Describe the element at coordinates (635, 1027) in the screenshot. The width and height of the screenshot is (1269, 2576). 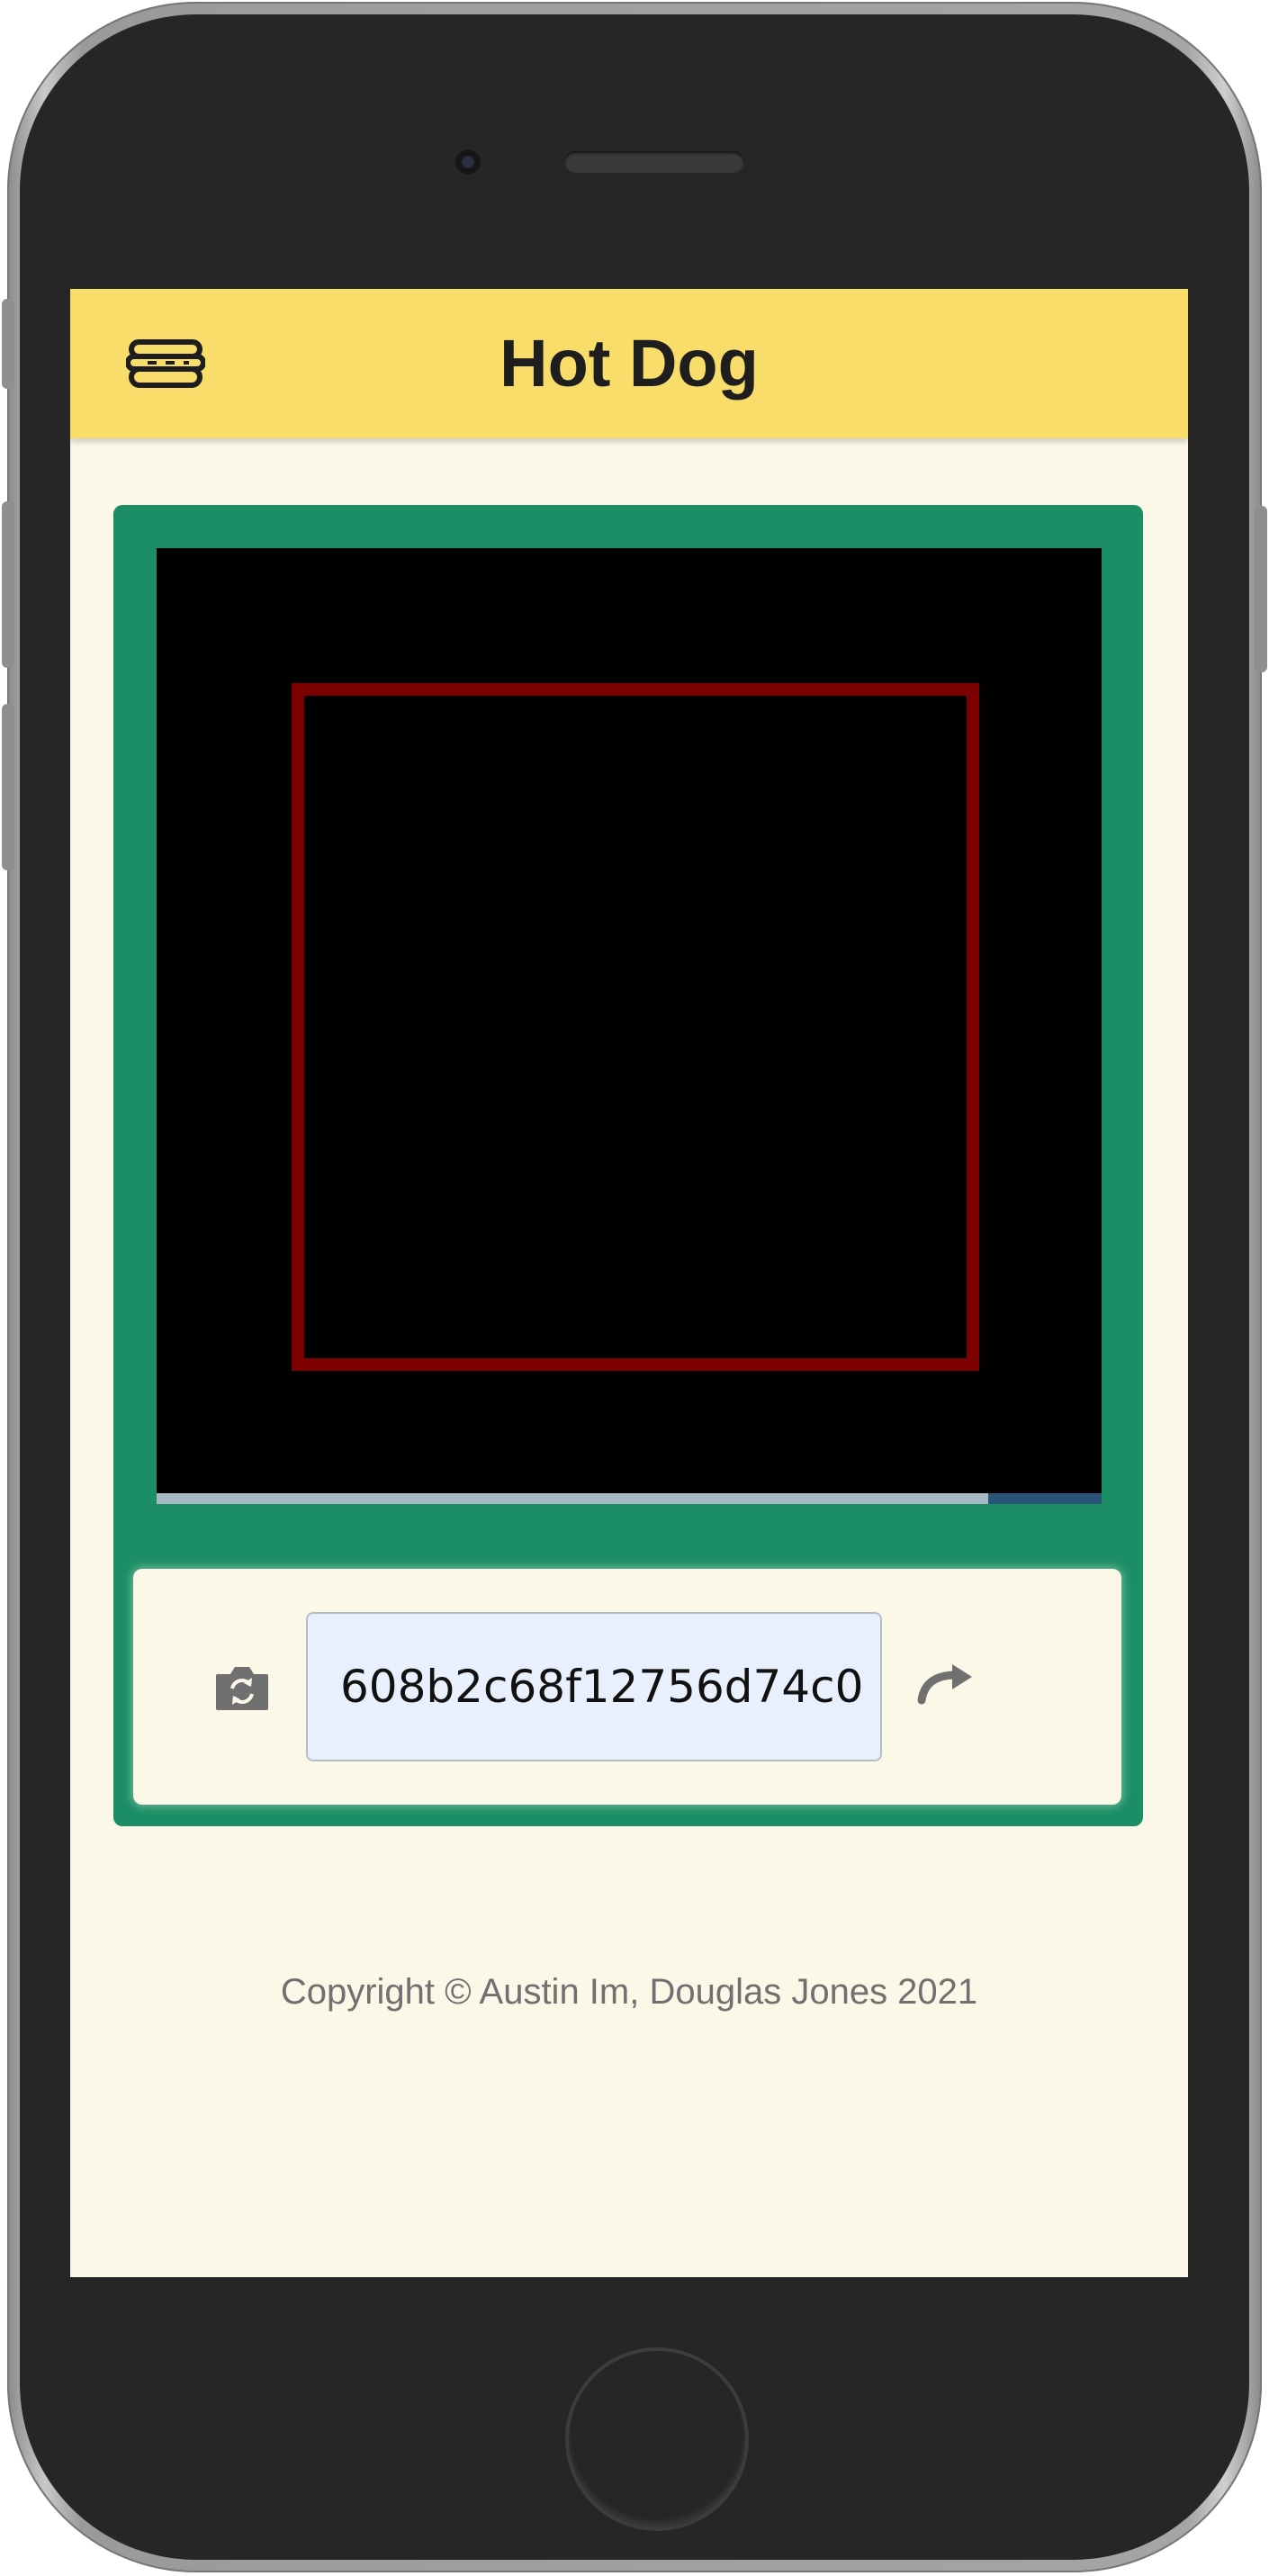
I see `scan-target-frame` at that location.